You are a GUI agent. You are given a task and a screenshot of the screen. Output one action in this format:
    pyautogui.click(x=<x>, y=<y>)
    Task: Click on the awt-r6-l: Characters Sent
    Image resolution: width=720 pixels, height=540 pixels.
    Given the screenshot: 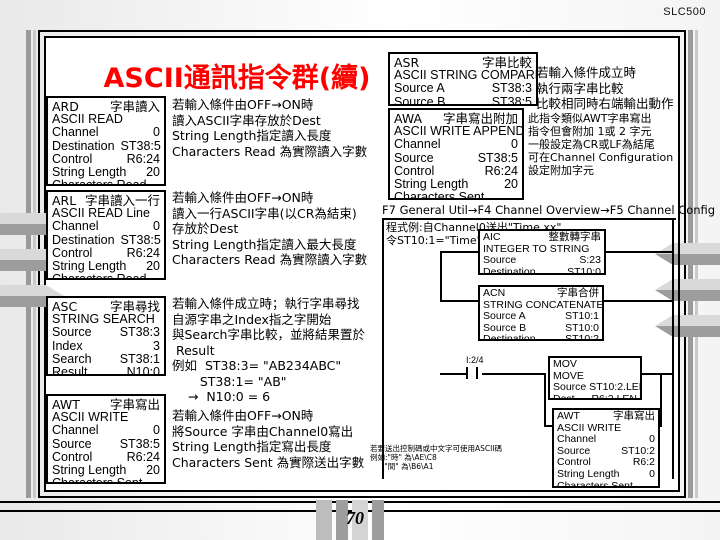 What is the action you would take?
    pyautogui.click(x=97, y=480)
    